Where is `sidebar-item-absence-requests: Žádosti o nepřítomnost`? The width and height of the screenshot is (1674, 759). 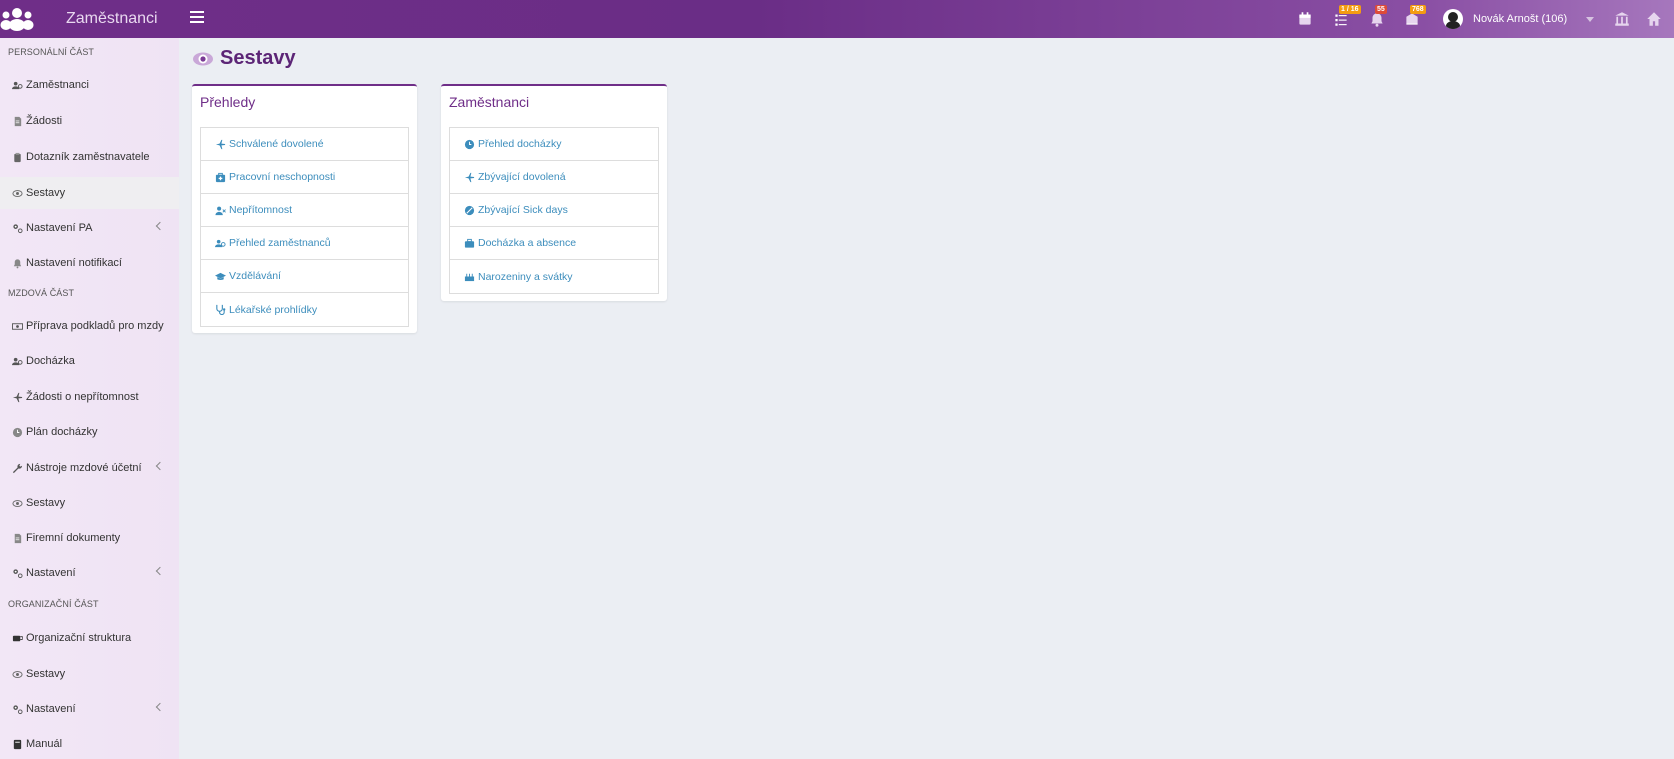
sidebar-item-absence-requests: Žádosti o nepřítomnost is located at coordinates (89, 397).